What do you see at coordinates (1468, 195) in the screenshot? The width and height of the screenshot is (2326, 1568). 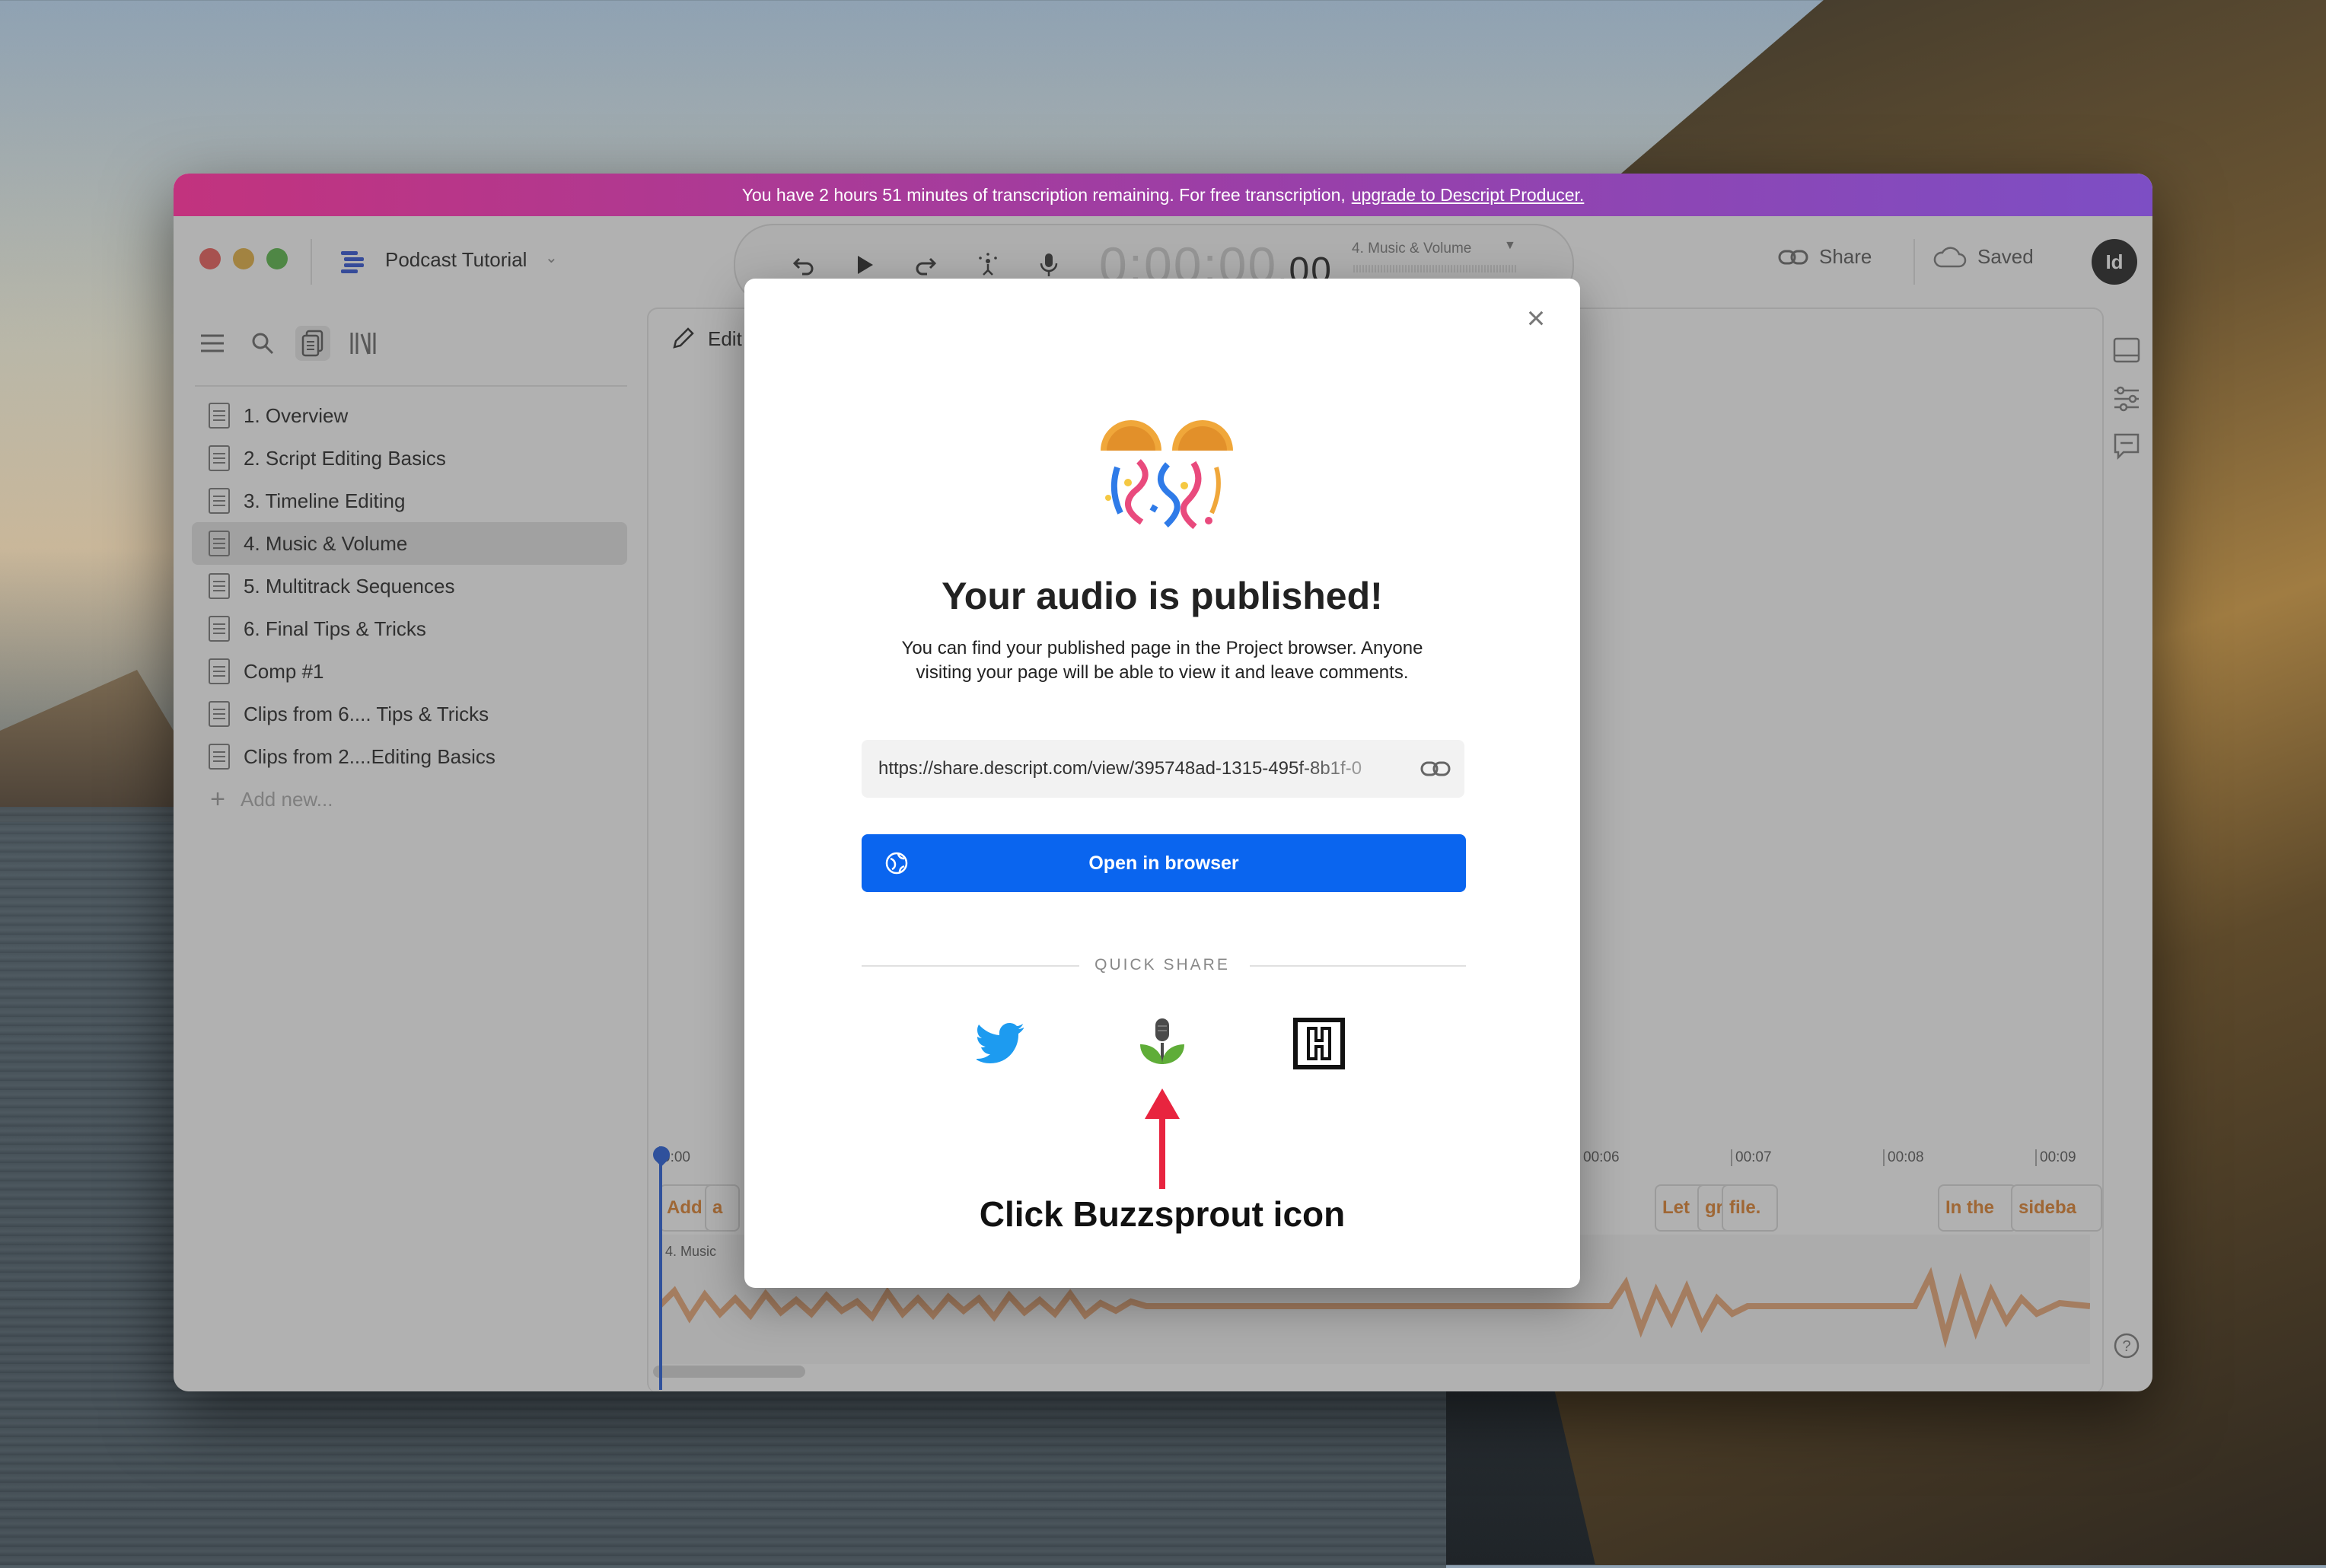 I see `upgrade-link: upgrade to Descript Producer.` at bounding box center [1468, 195].